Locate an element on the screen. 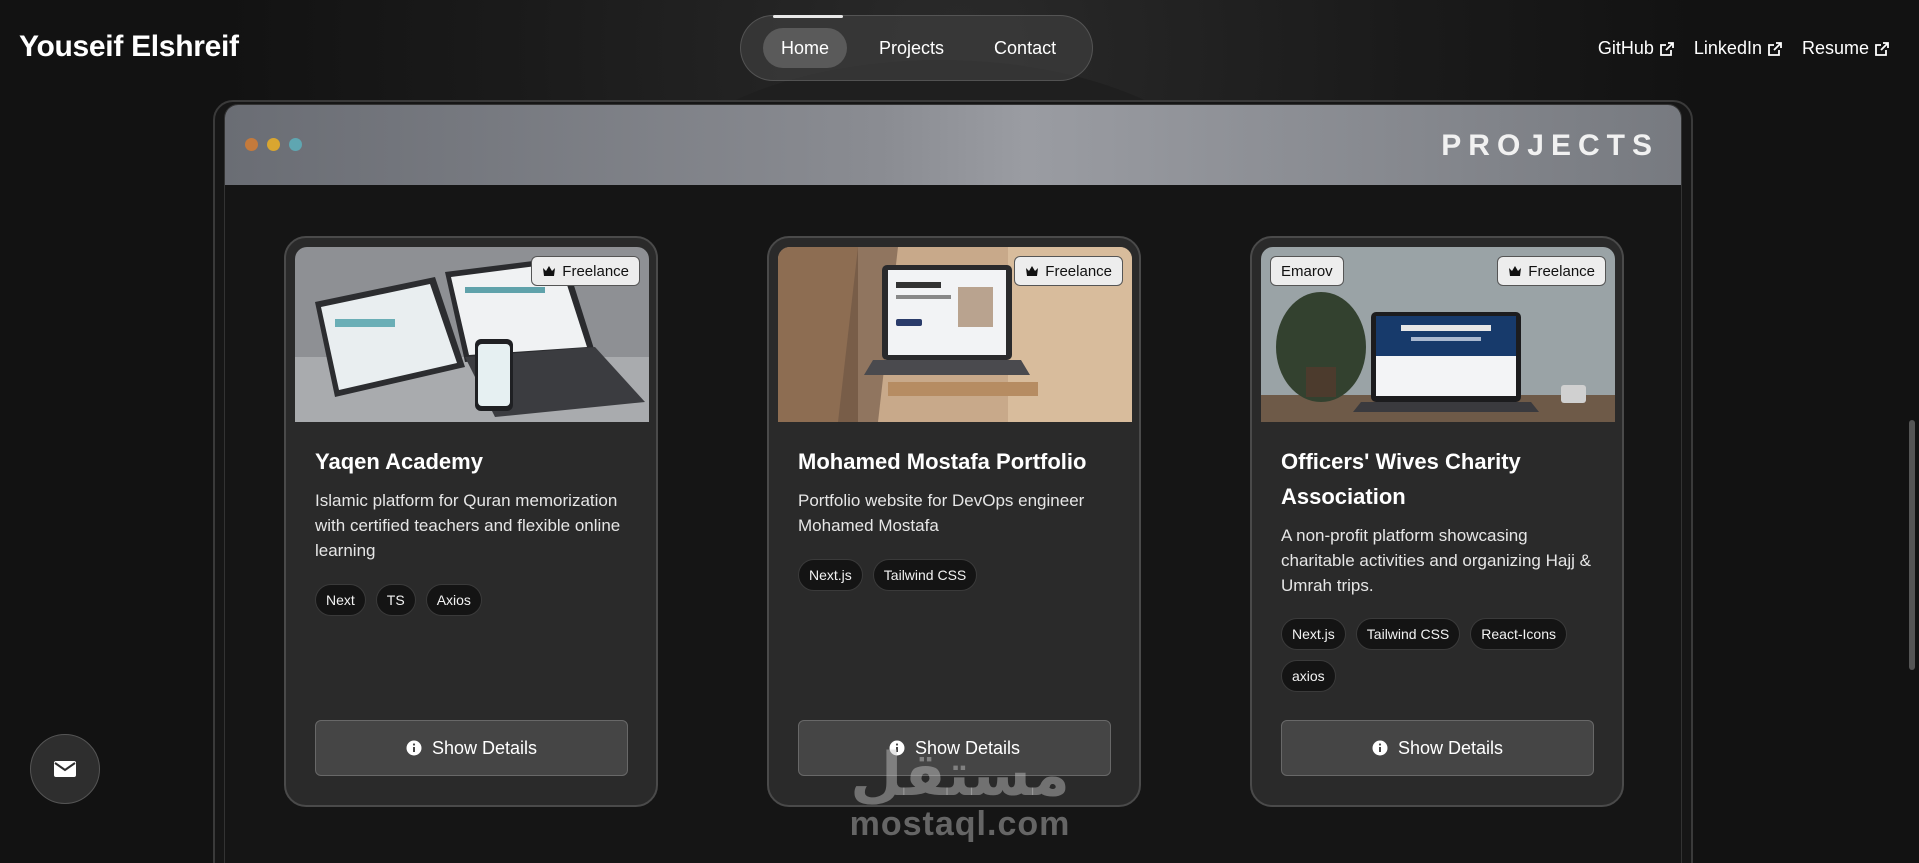  nav-item-home: Home is located at coordinates (805, 48).